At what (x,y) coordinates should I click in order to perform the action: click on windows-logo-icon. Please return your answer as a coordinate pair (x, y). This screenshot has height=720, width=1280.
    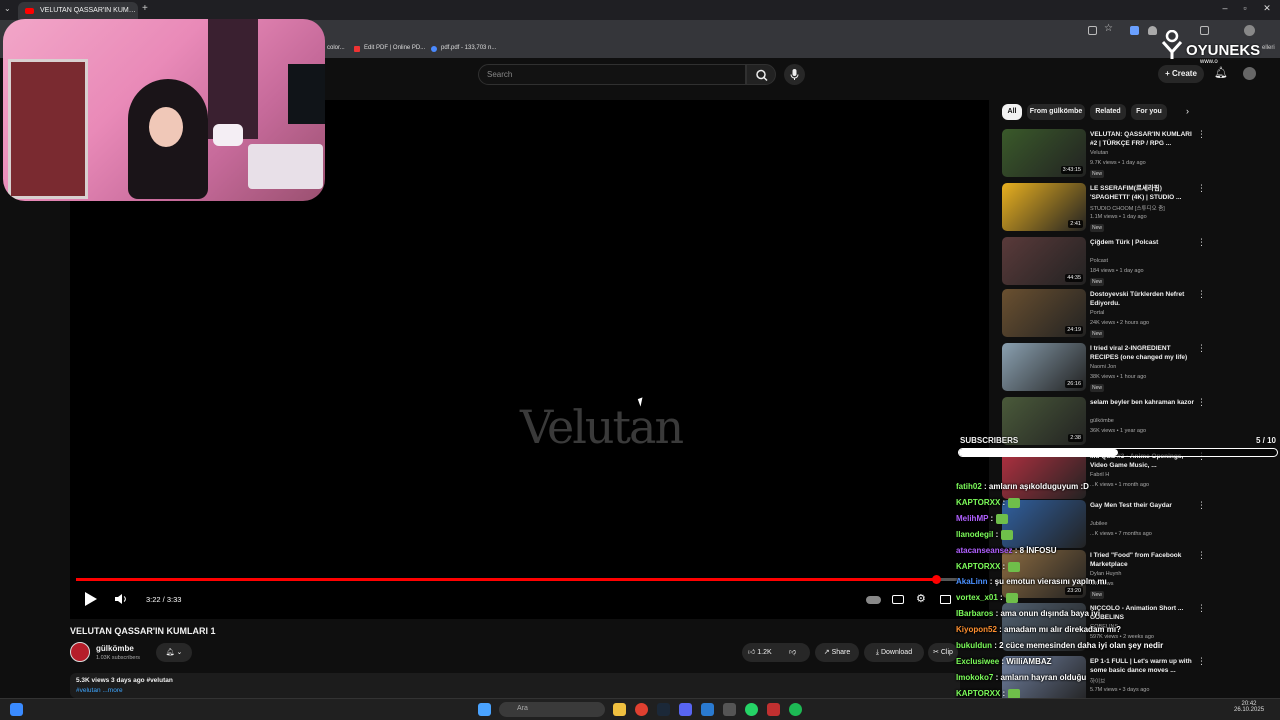
    Looking at the image, I should click on (484, 709).